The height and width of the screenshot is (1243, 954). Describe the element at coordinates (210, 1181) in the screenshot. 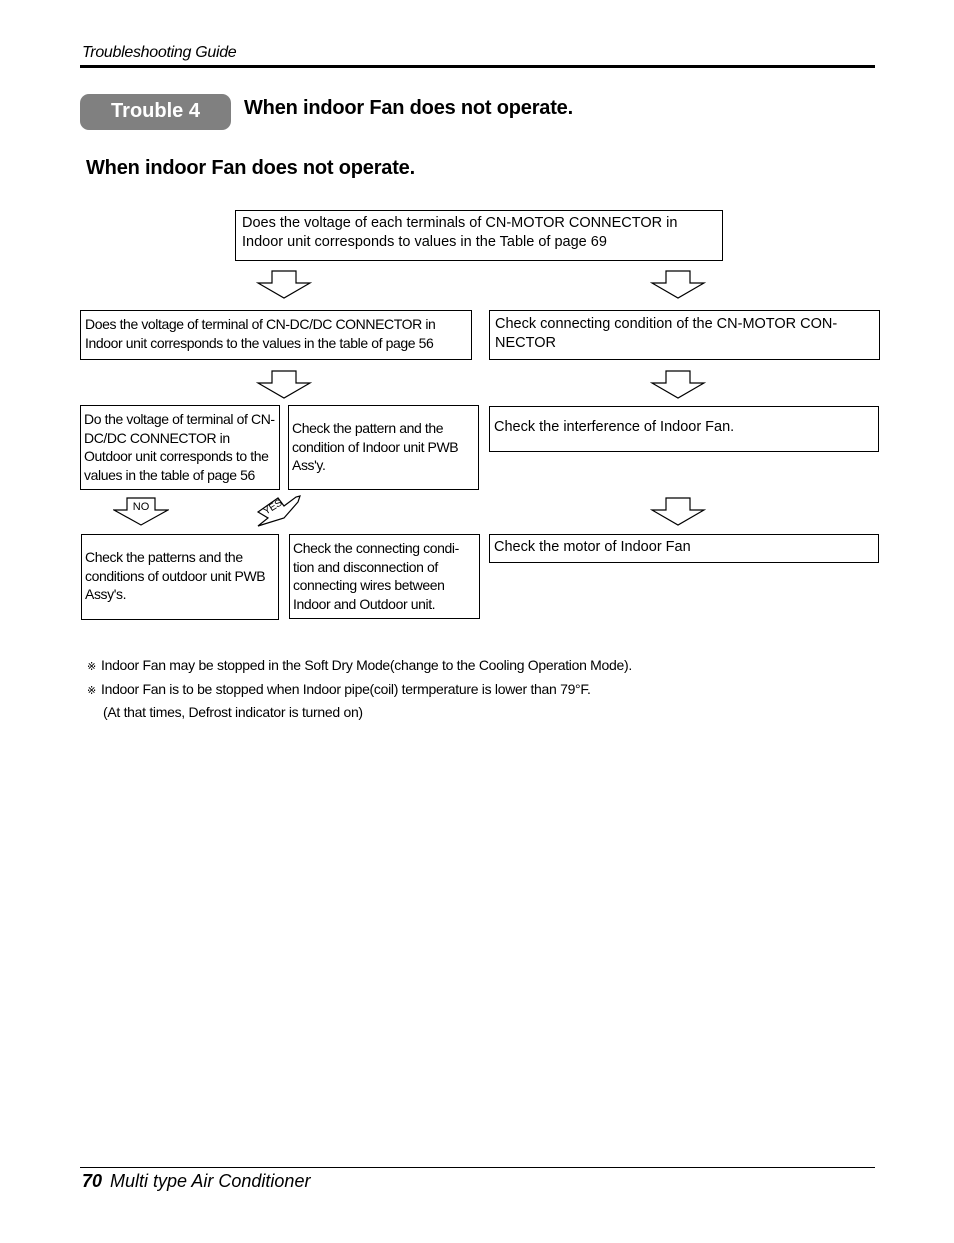

I see `footer-title: Multi type Air Conditioner` at that location.